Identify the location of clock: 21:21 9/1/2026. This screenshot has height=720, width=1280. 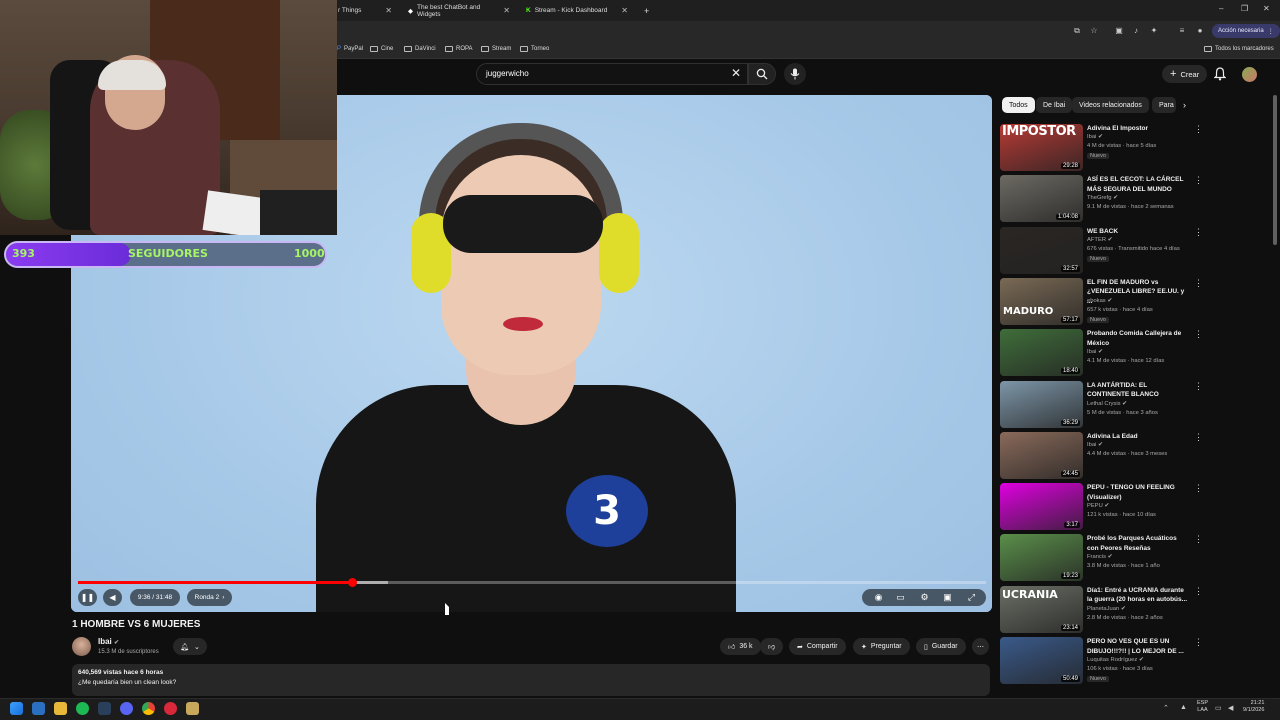
(1253, 707).